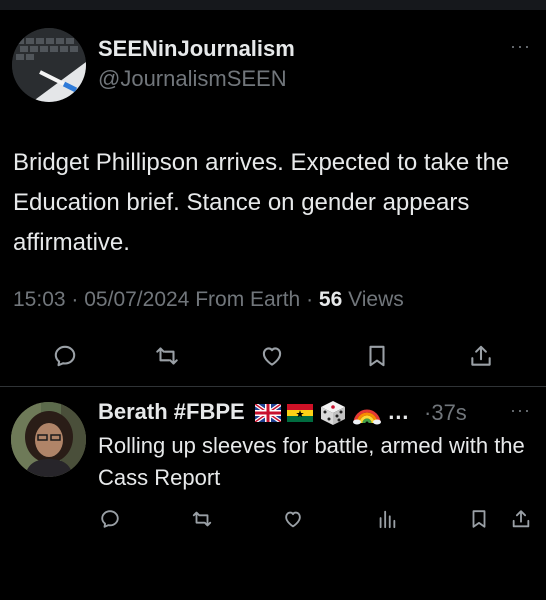 This screenshot has width=546, height=600. I want to click on tweet-action-bar, so click(273, 356).